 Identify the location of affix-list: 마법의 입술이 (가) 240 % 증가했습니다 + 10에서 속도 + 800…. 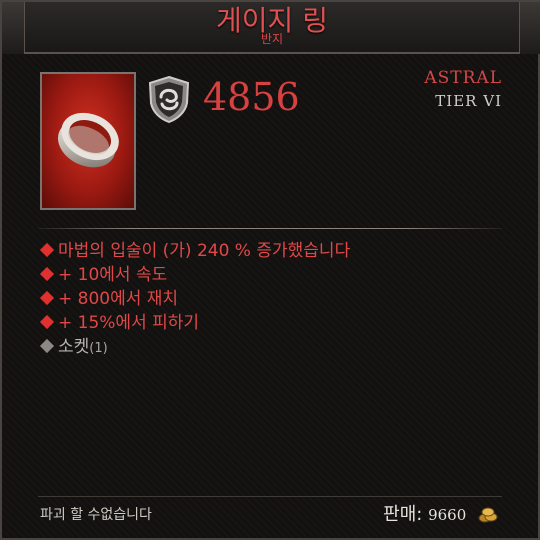
(195, 299).